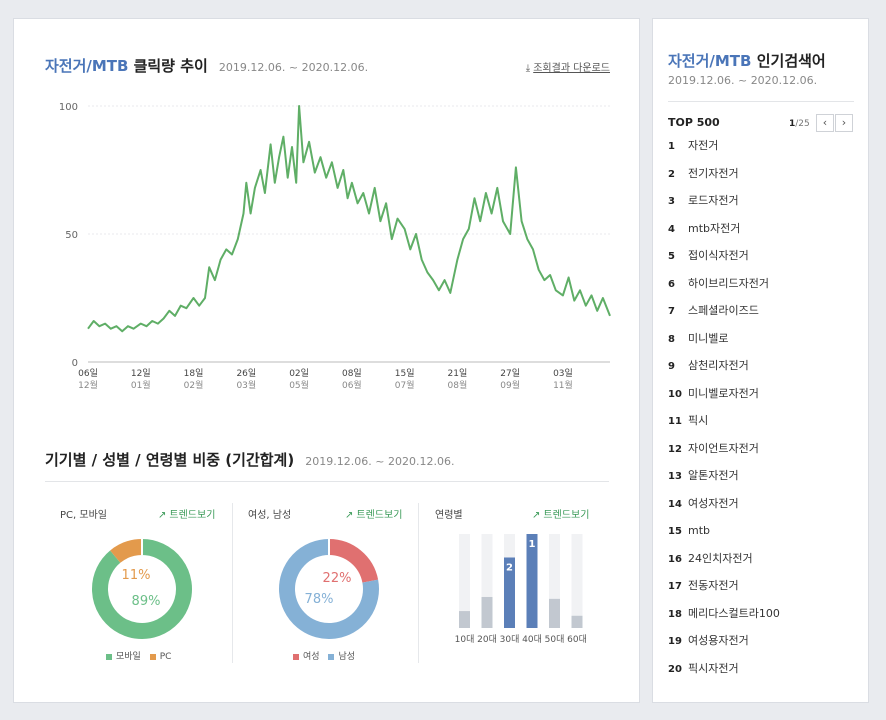  What do you see at coordinates (563, 385) in the screenshot?
I see `x-tick-month: 11월` at bounding box center [563, 385].